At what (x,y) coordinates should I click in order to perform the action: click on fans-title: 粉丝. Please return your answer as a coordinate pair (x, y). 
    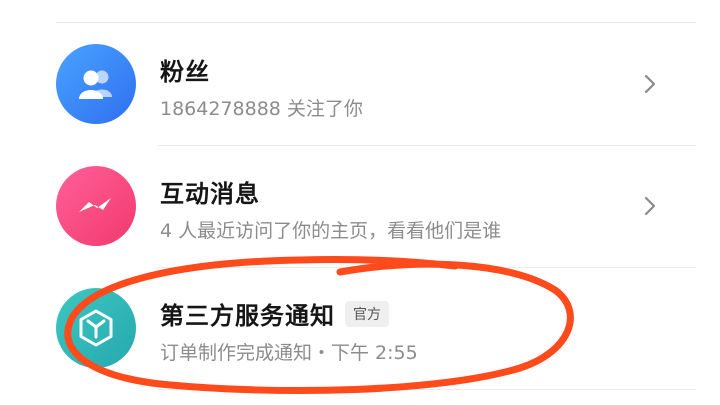
    Looking at the image, I should click on (185, 72).